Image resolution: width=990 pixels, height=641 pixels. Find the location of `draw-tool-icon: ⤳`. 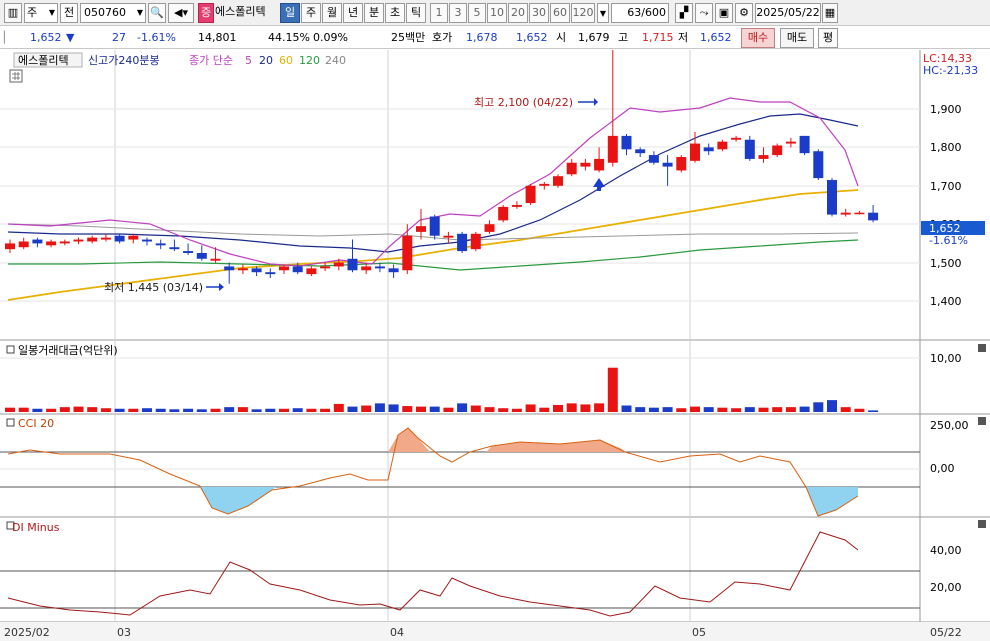

draw-tool-icon: ⤳ is located at coordinates (704, 13).